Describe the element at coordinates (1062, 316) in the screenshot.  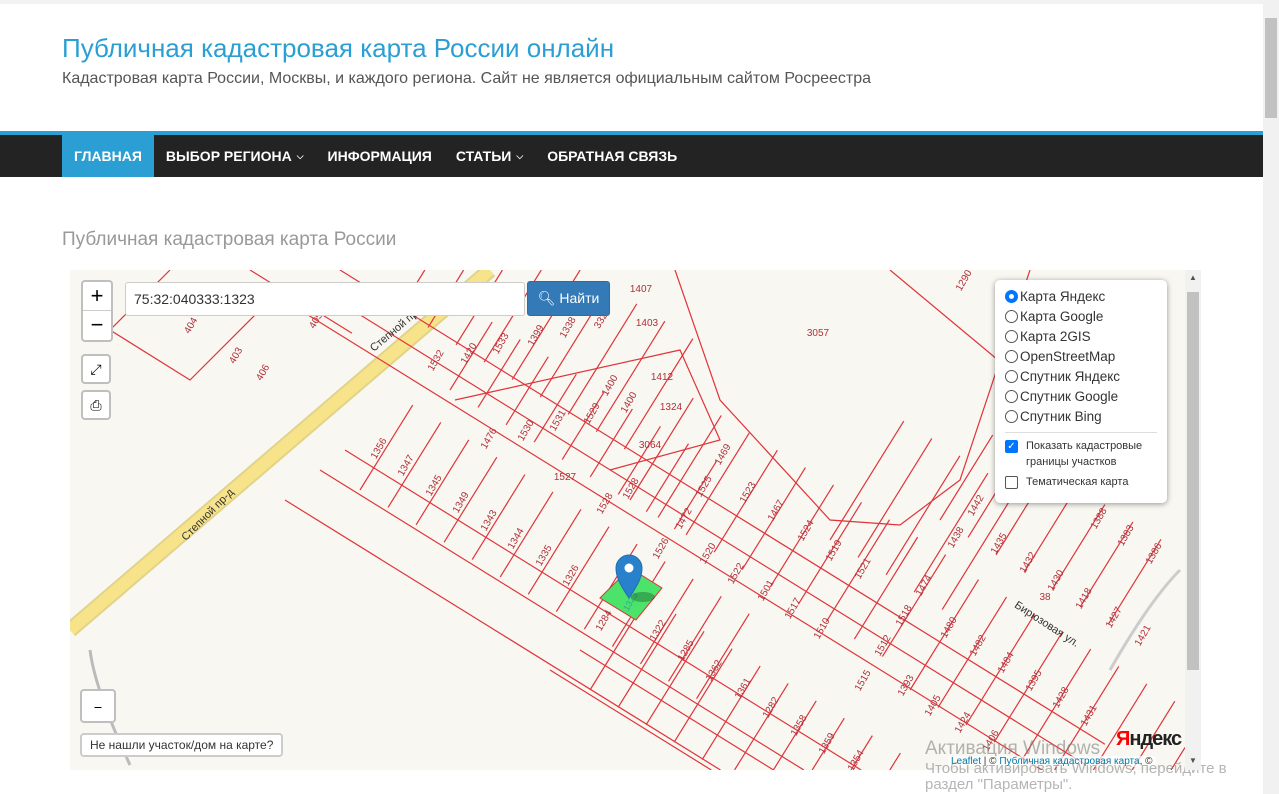
I see `layer-label: Карта Google` at that location.